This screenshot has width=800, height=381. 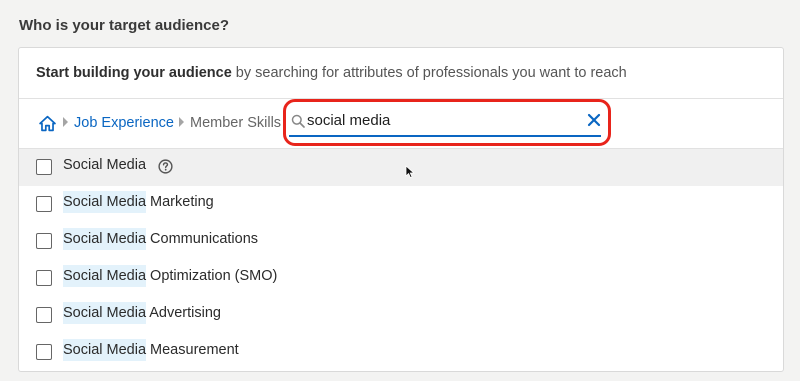 I want to click on page-heading: Who is your target audience?, so click(x=124, y=25).